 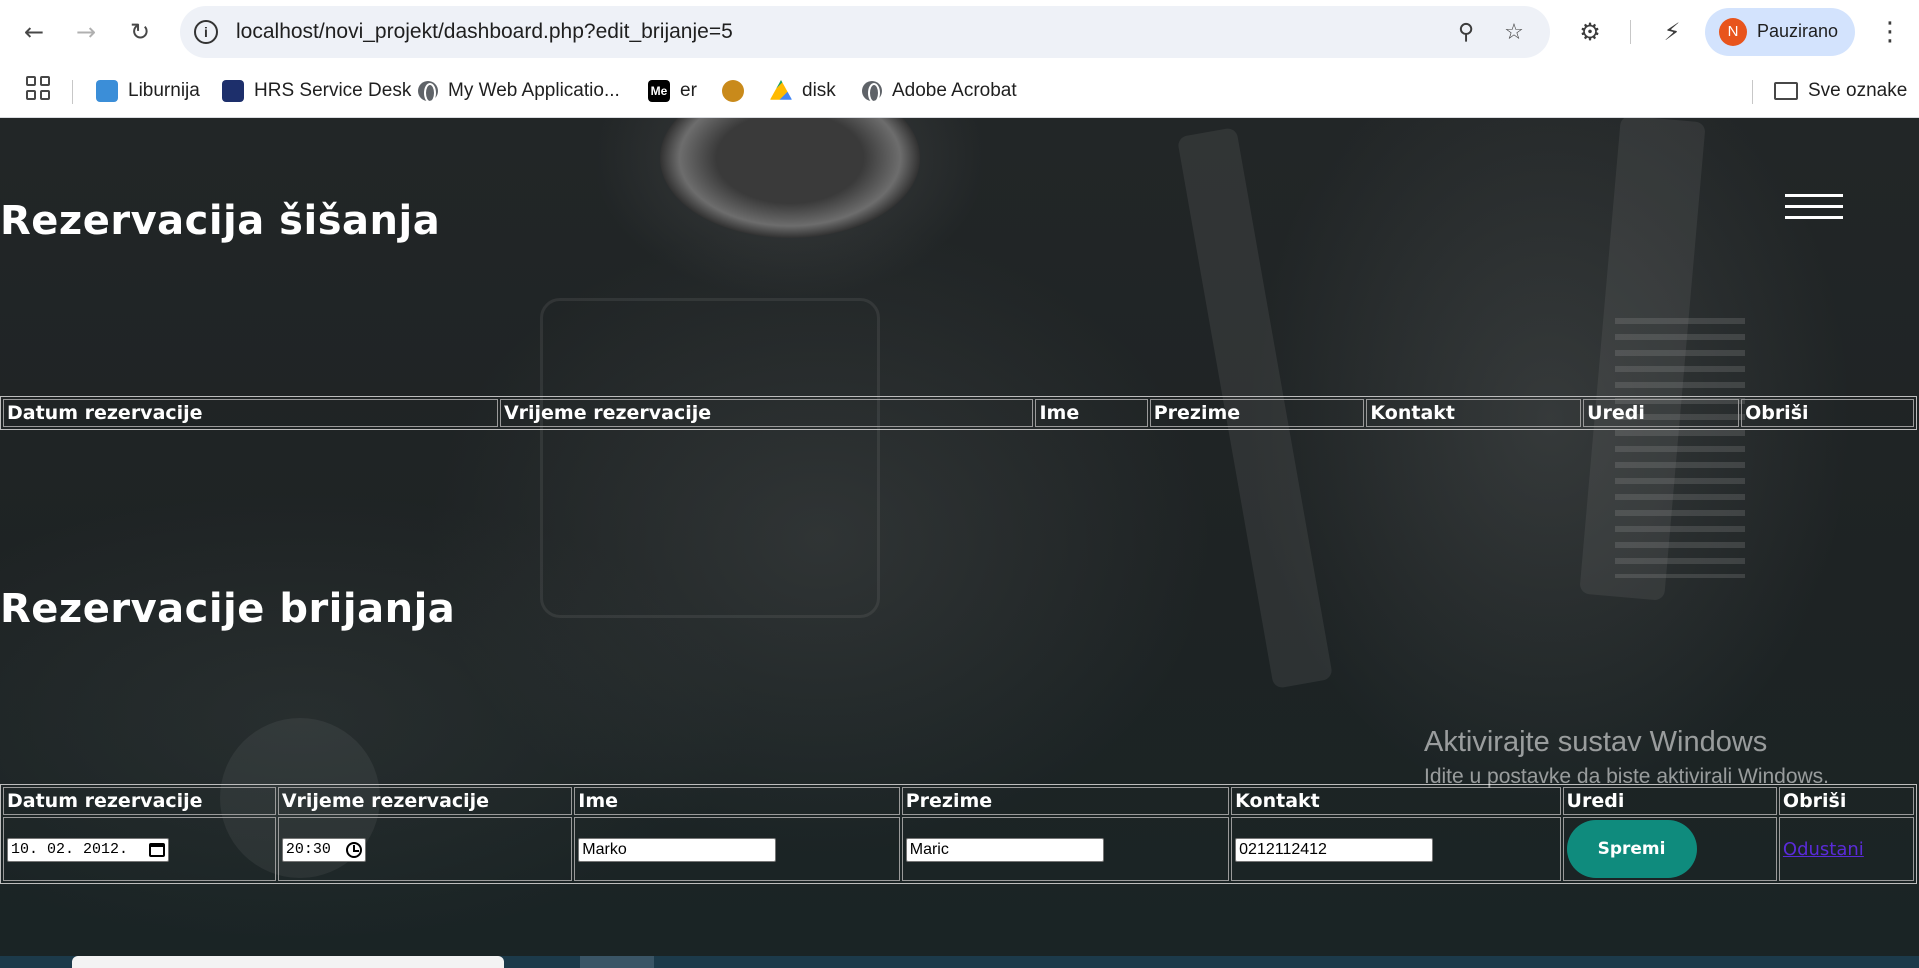 I want to click on liburnija-icon, so click(x=107, y=91).